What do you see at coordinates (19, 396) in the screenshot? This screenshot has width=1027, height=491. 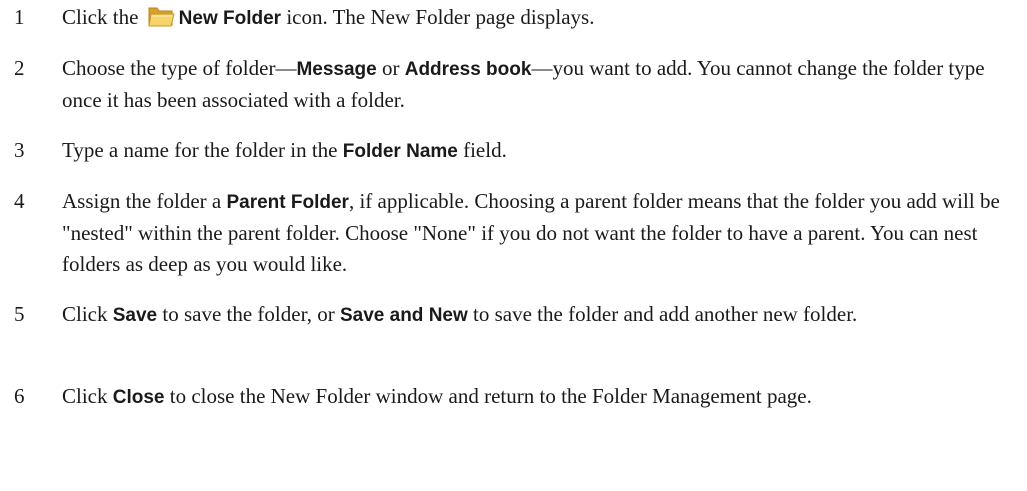 I see `step-number: 6` at bounding box center [19, 396].